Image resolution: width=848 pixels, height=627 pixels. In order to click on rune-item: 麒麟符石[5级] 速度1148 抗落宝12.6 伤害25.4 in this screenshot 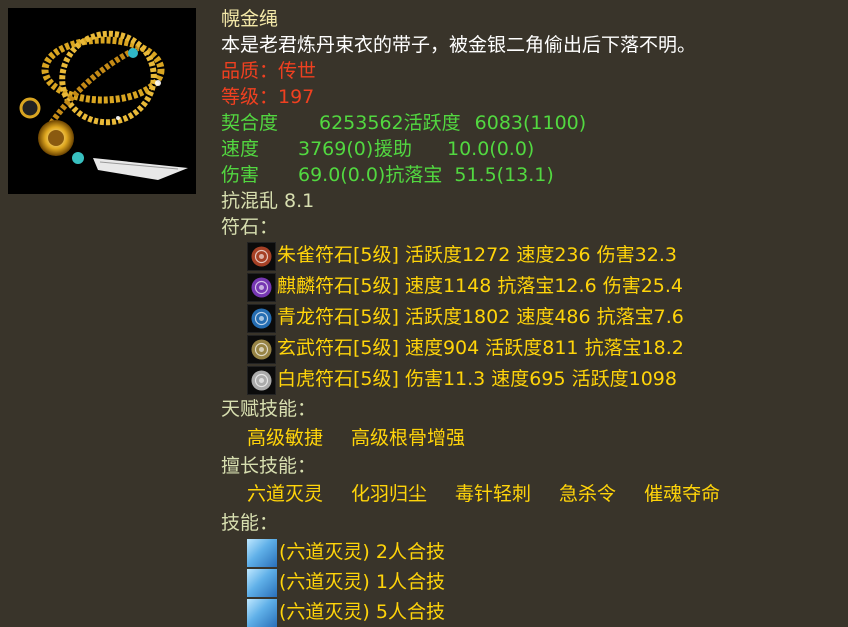, I will do `click(484, 286)`.